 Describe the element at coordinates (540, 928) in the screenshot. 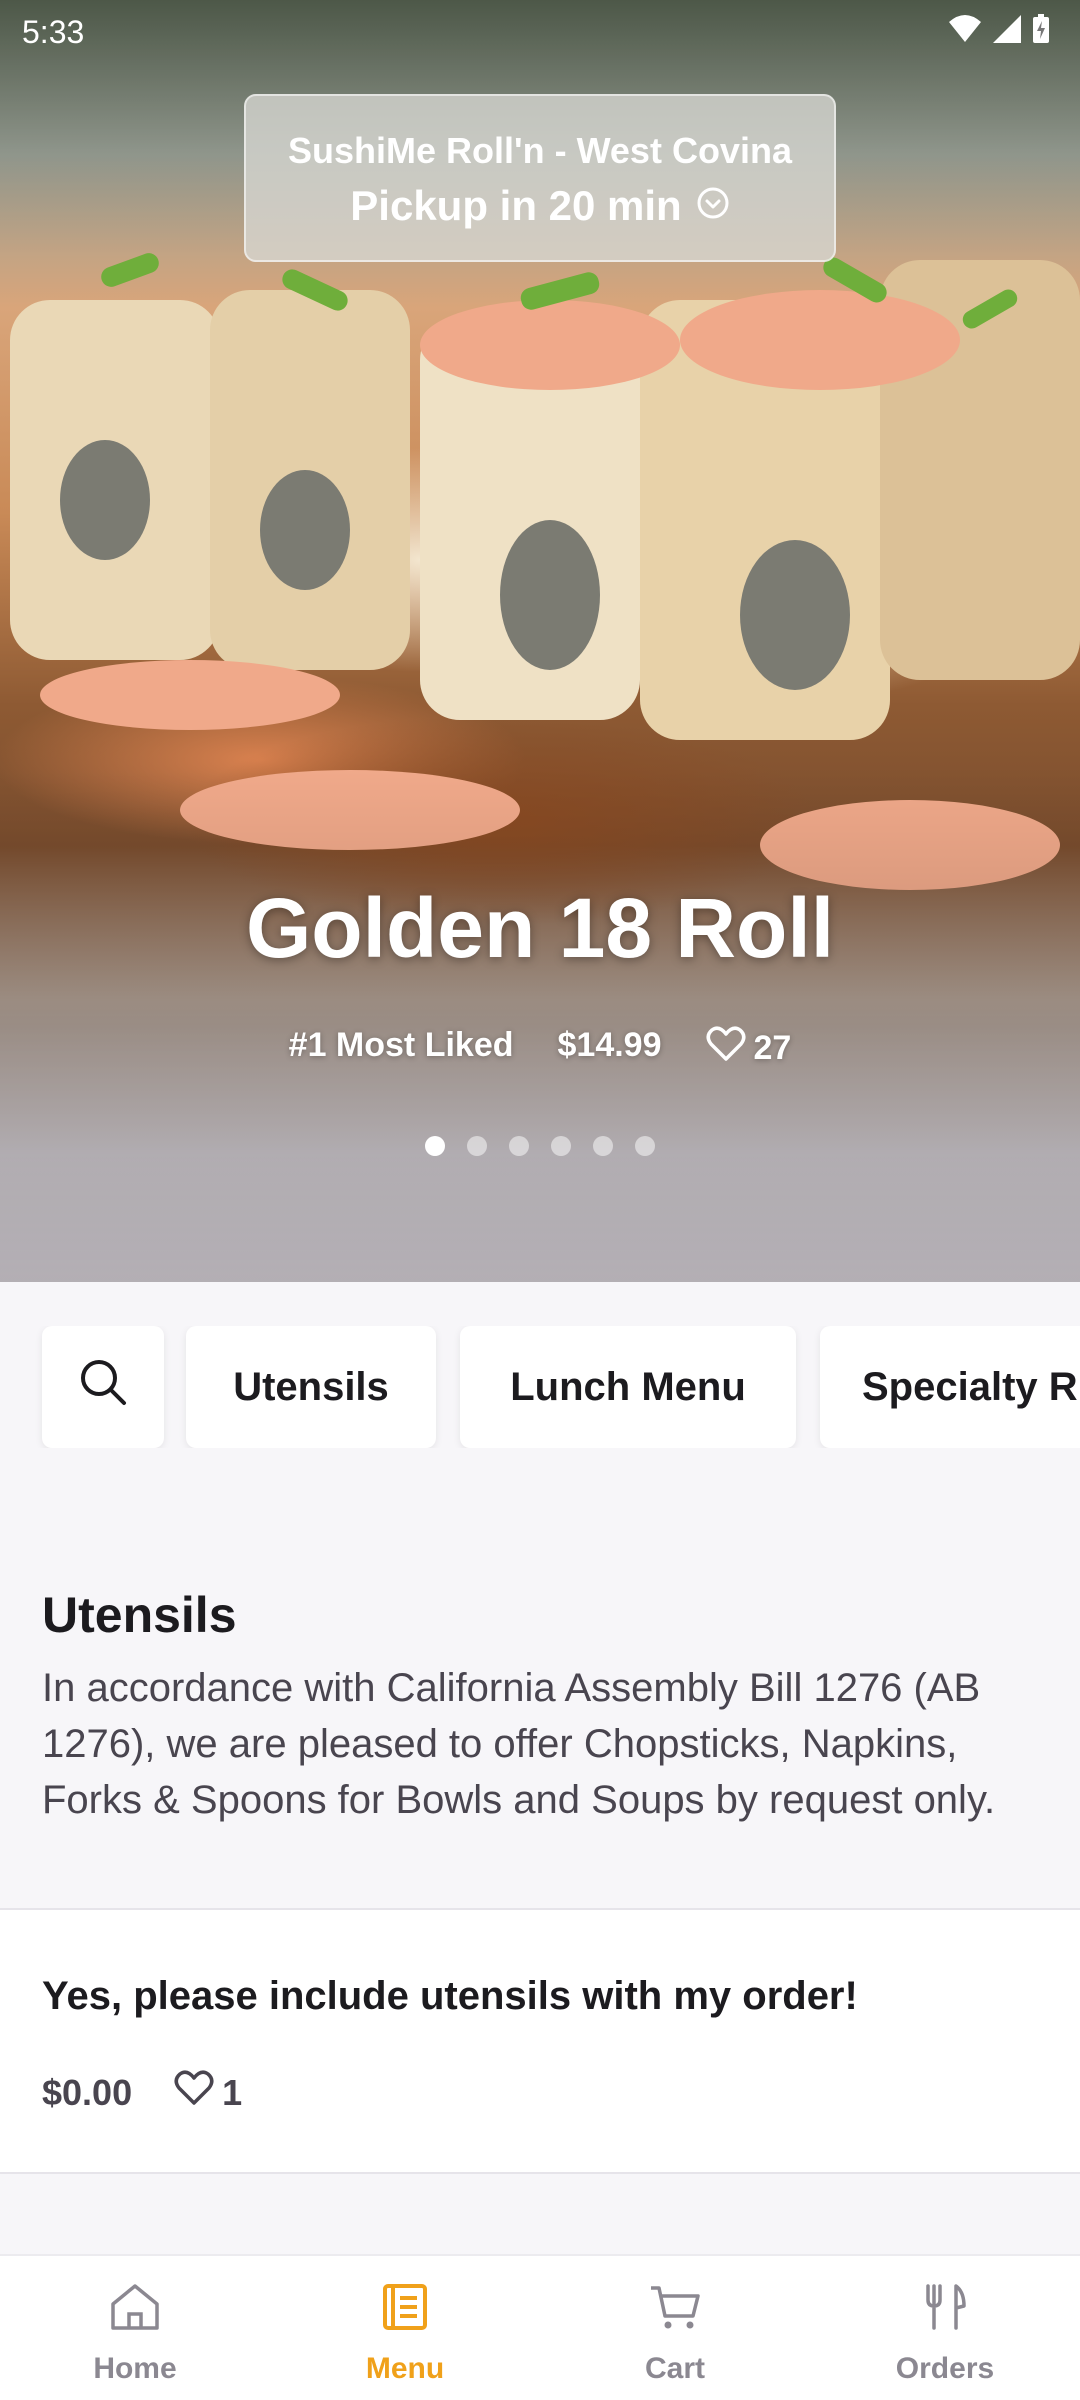

I see `hero-item-title: Golden 18 Roll` at that location.